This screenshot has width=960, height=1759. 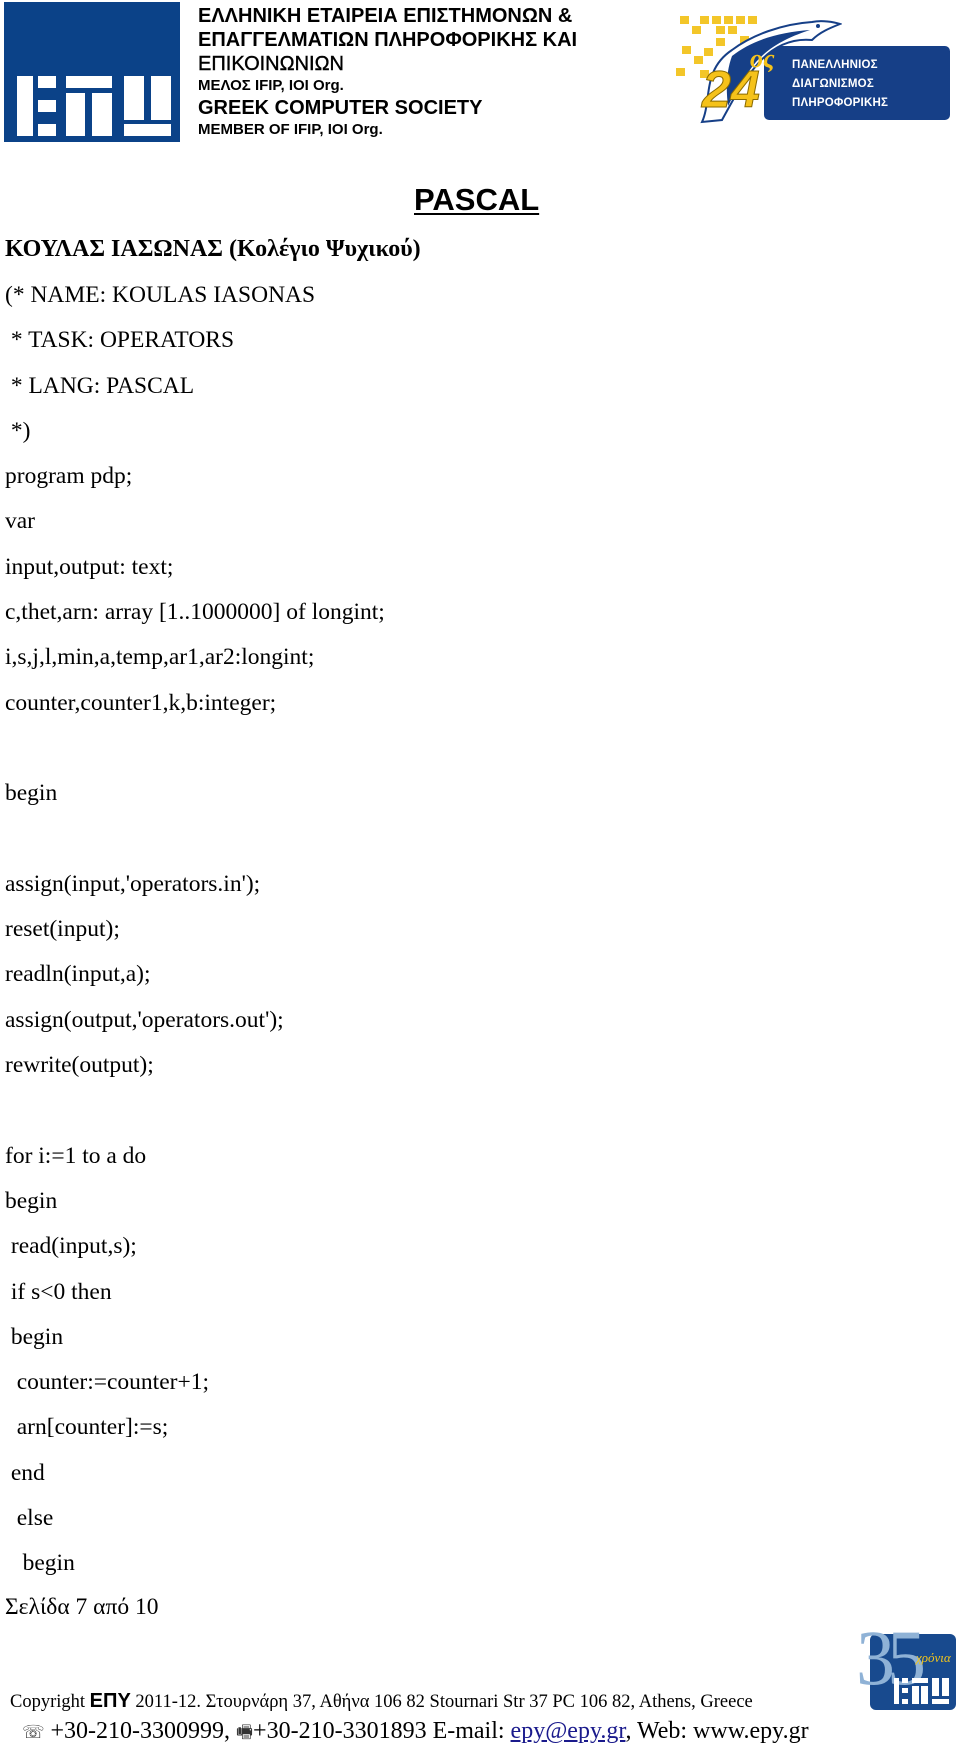 What do you see at coordinates (71, 1246) in the screenshot?
I see `code-line: read(input,s);` at bounding box center [71, 1246].